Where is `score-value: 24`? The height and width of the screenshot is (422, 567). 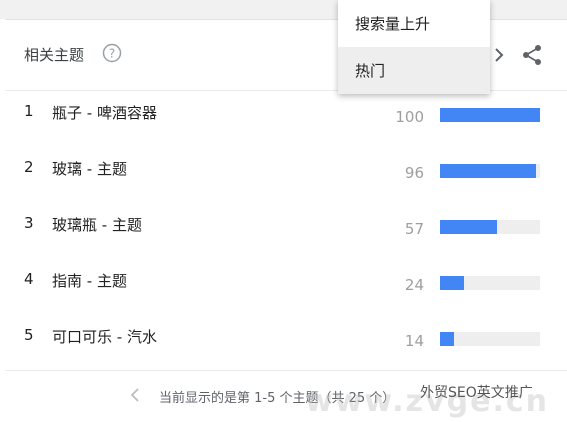 score-value: 24 is located at coordinates (414, 285).